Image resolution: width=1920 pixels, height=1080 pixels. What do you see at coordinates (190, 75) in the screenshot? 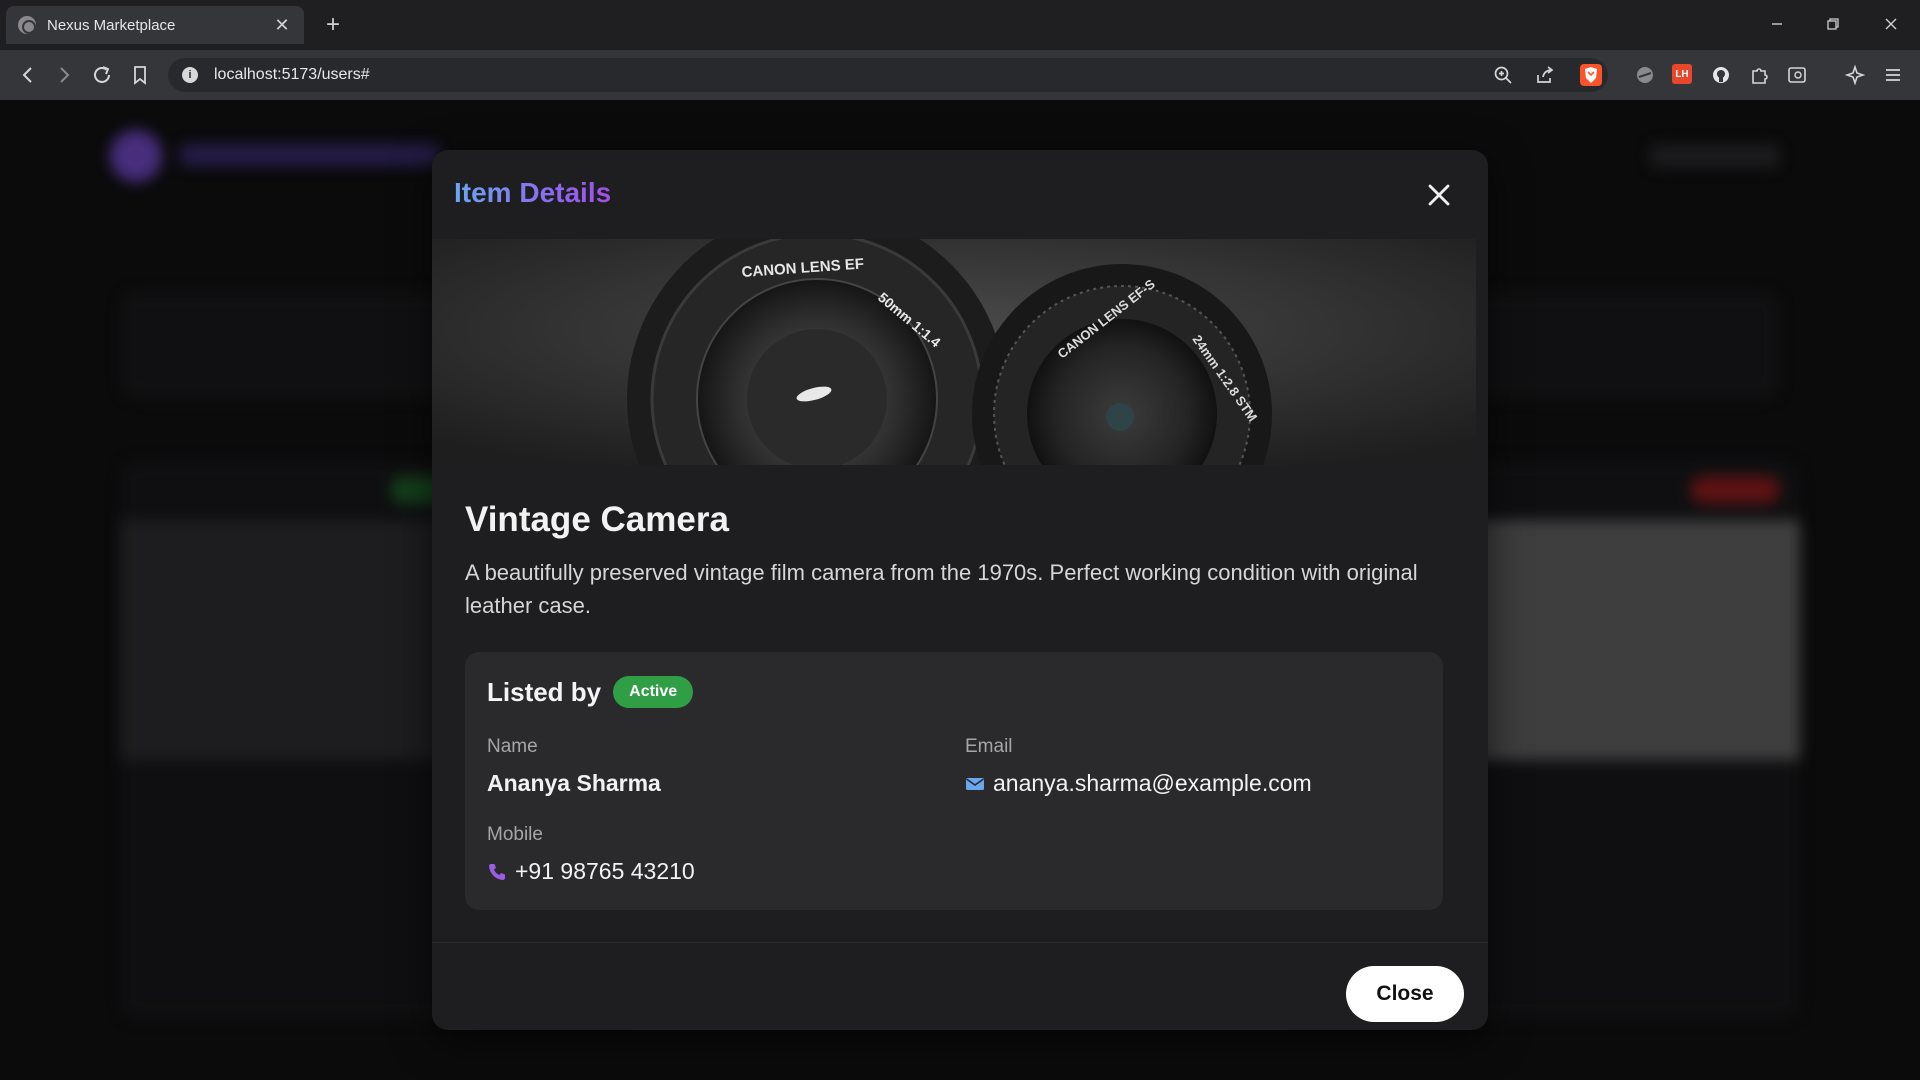
I see `site-info-icon: i` at bounding box center [190, 75].